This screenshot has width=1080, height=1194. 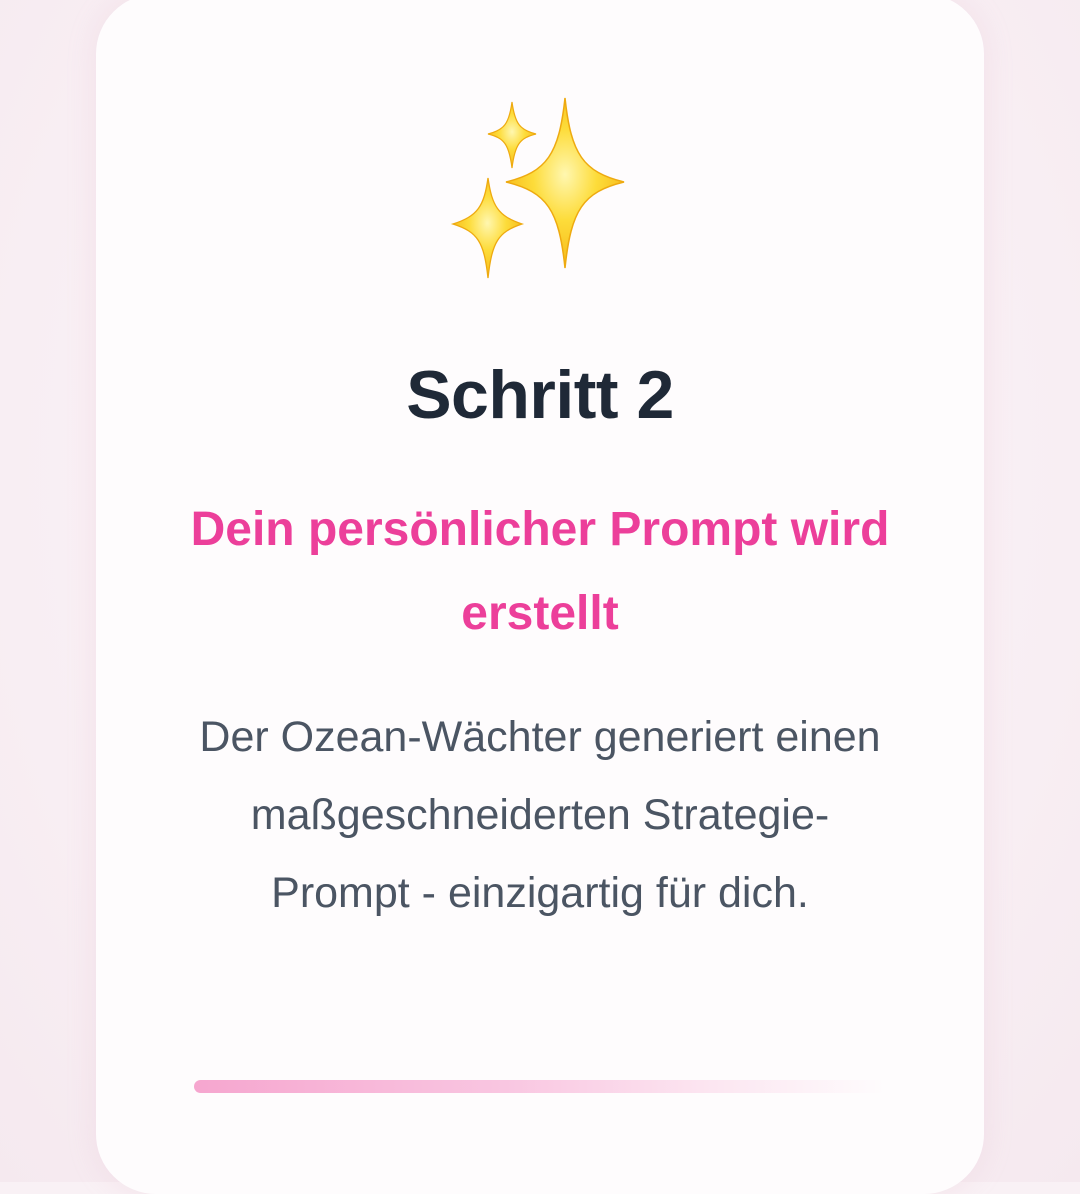 What do you see at coordinates (537, 188) in the screenshot?
I see `sparkles-icon` at bounding box center [537, 188].